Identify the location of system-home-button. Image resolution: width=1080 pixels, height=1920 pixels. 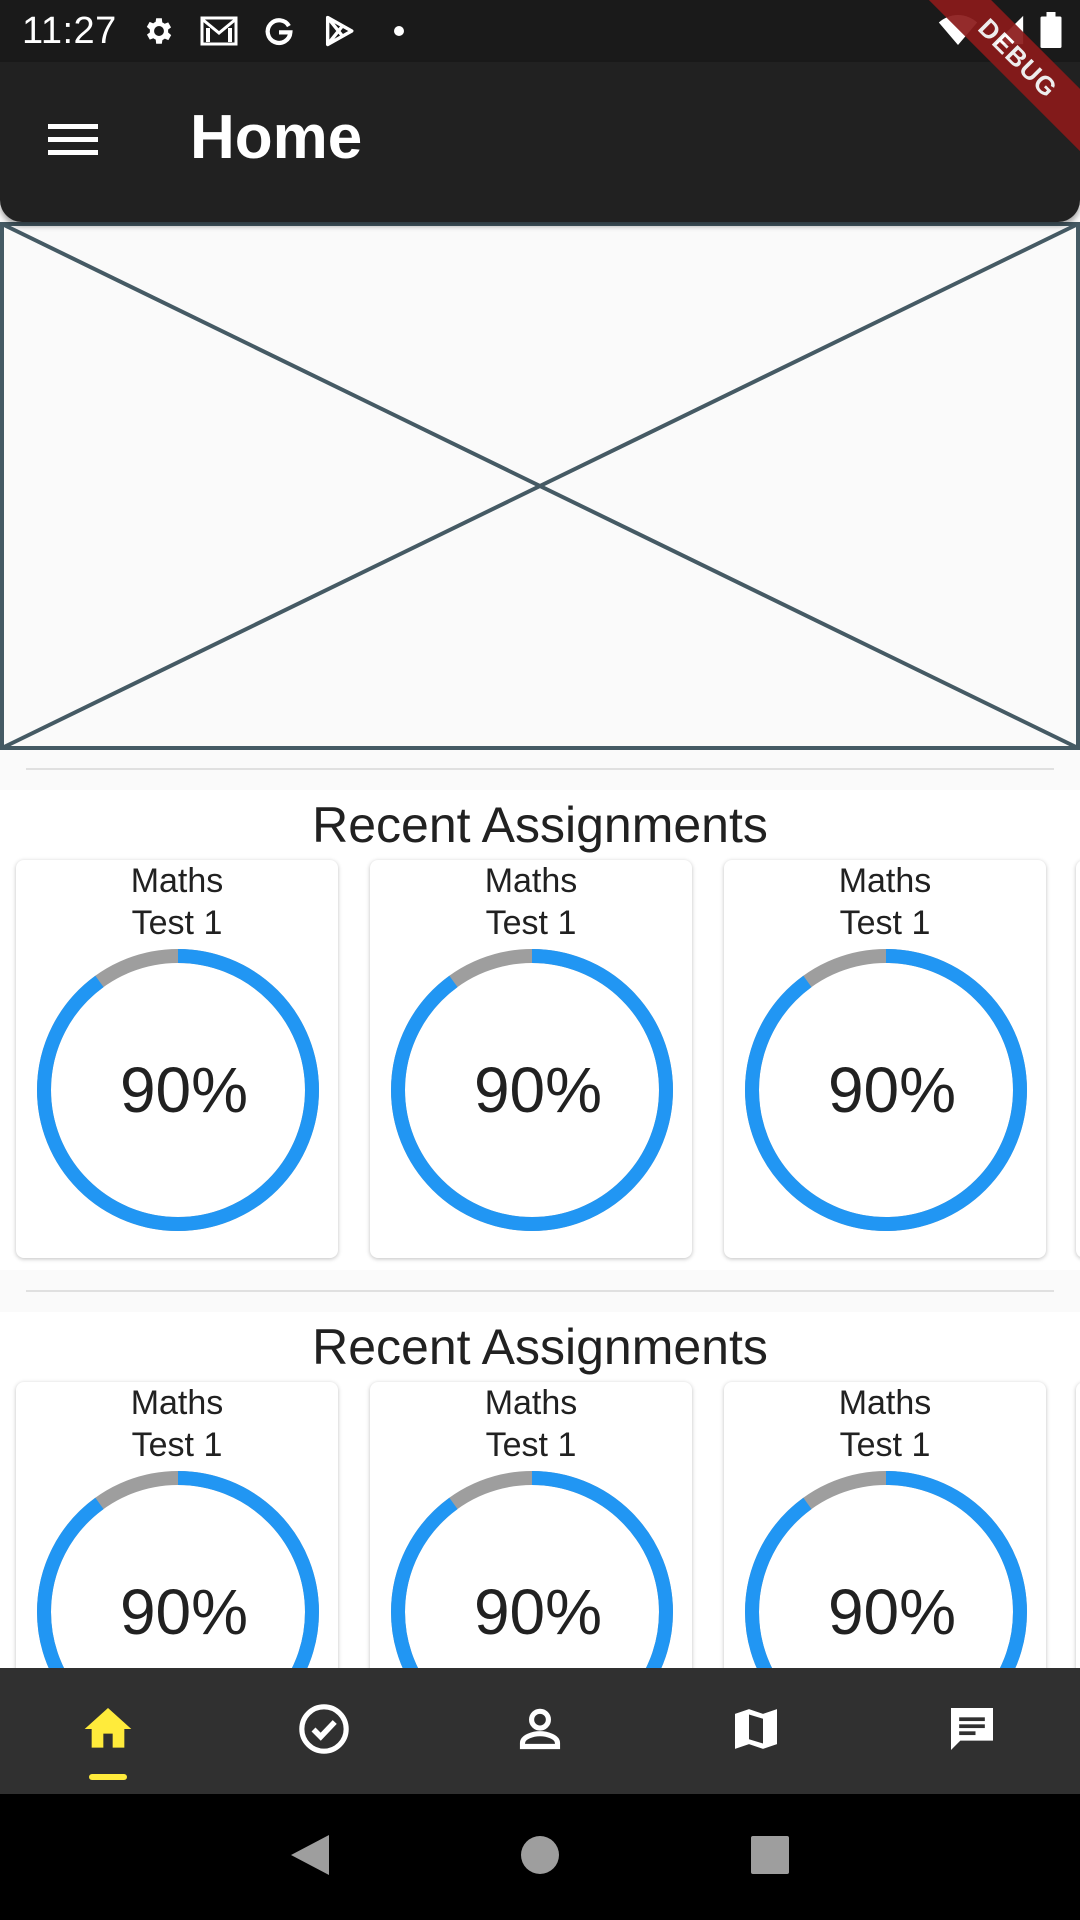
(540, 1857).